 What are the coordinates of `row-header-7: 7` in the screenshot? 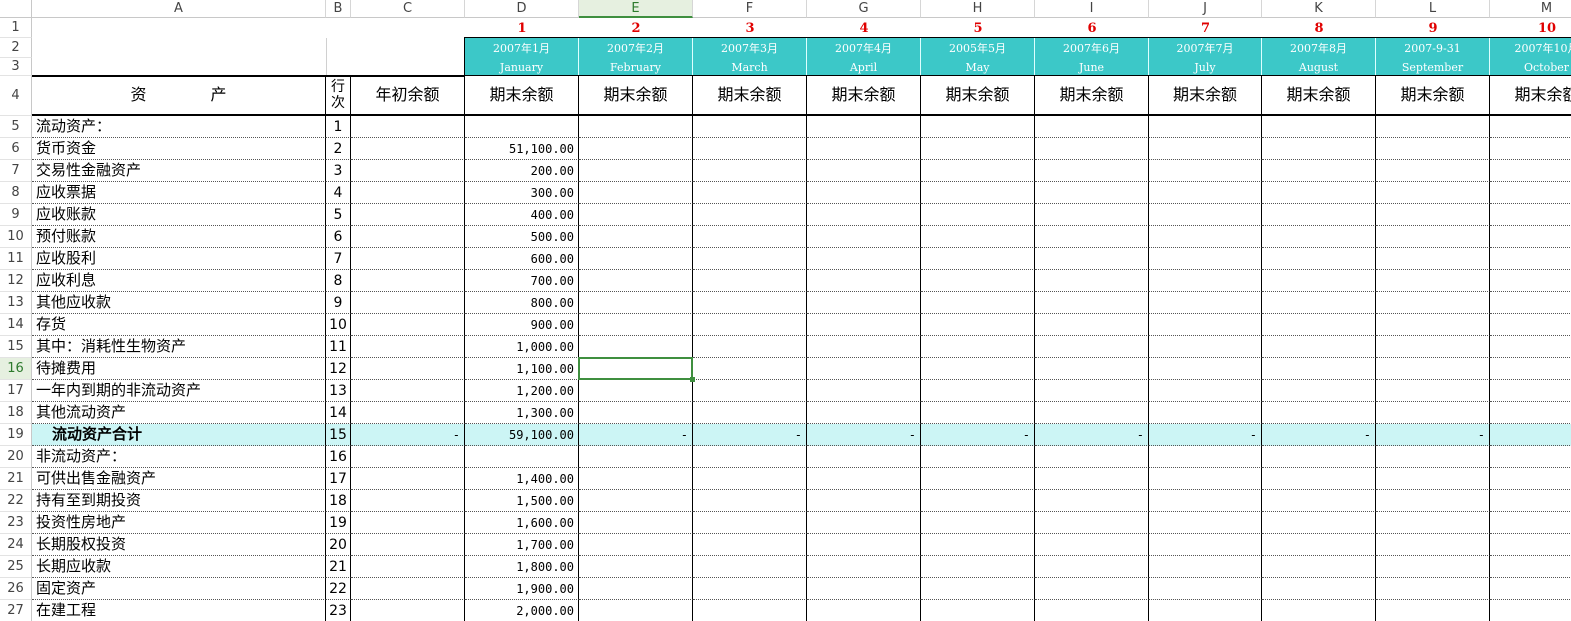 It's located at (16, 171).